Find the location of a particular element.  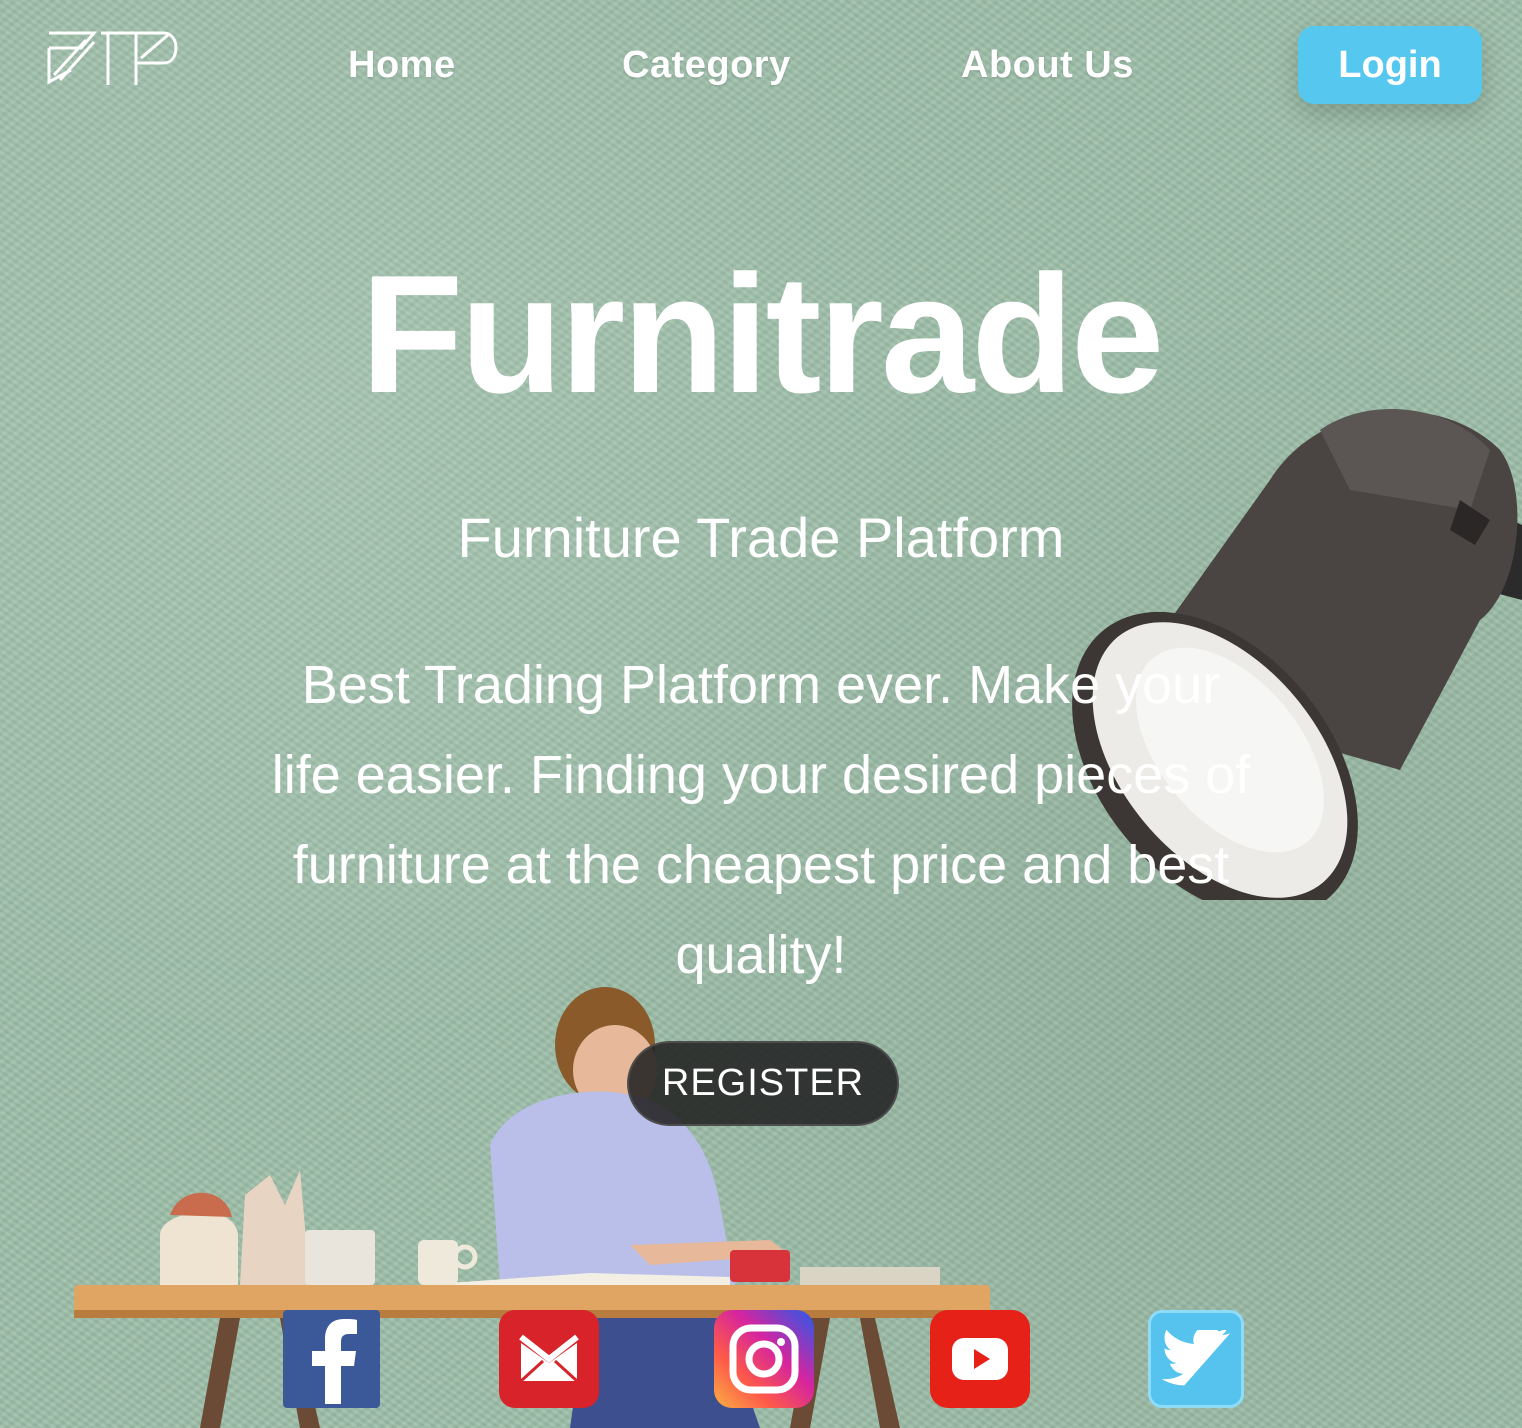

youtube-icon is located at coordinates (980, 1359).